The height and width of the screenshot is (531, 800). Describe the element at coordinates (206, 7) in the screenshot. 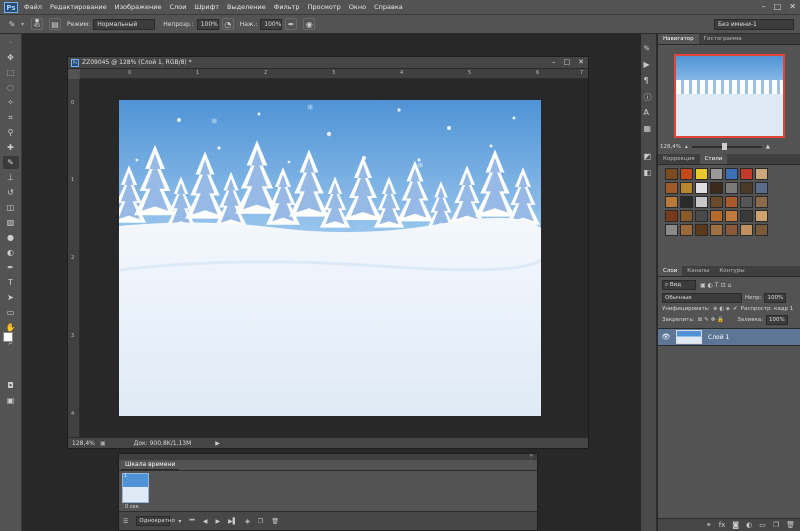

I see `menu-type: Шрифт` at that location.